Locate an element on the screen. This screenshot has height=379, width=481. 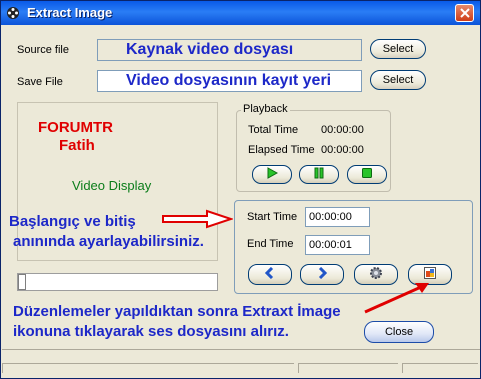
close-button: Close is located at coordinates (399, 332).